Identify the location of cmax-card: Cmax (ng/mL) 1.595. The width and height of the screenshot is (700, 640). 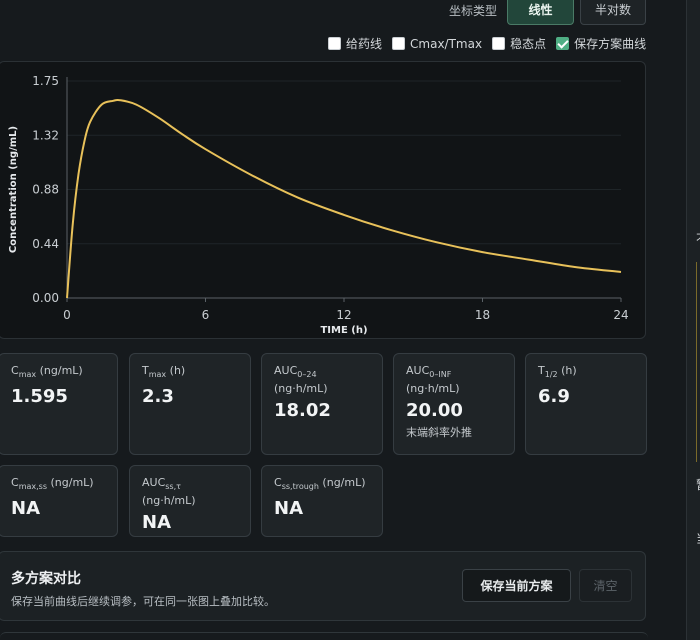
(59, 404).